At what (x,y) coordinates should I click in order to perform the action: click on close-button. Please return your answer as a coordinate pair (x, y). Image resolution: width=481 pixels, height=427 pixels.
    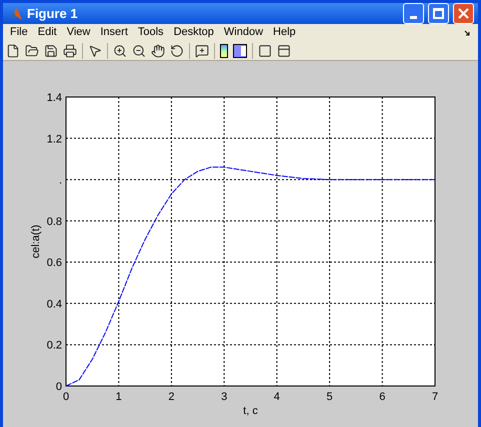
    Looking at the image, I should click on (463, 13).